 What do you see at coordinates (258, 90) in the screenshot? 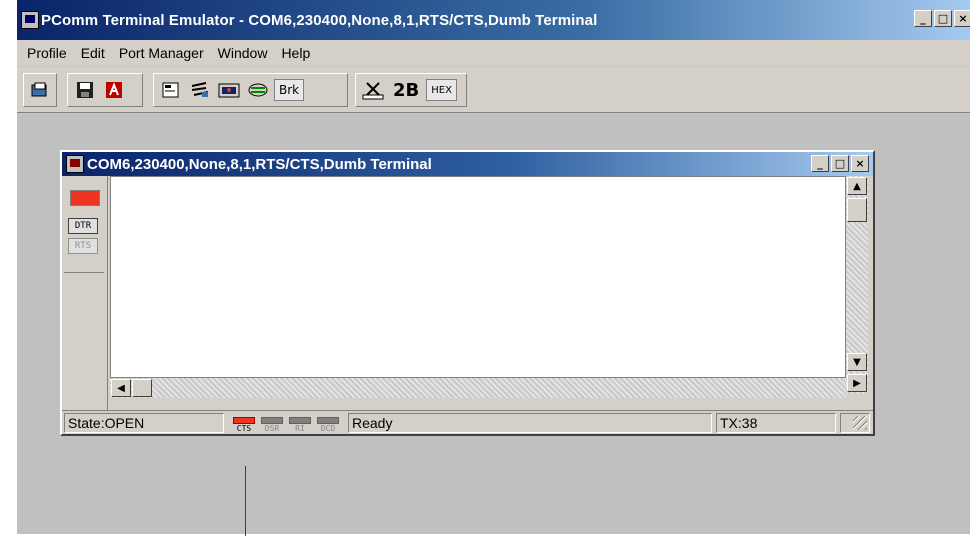
I see `macro-icon` at bounding box center [258, 90].